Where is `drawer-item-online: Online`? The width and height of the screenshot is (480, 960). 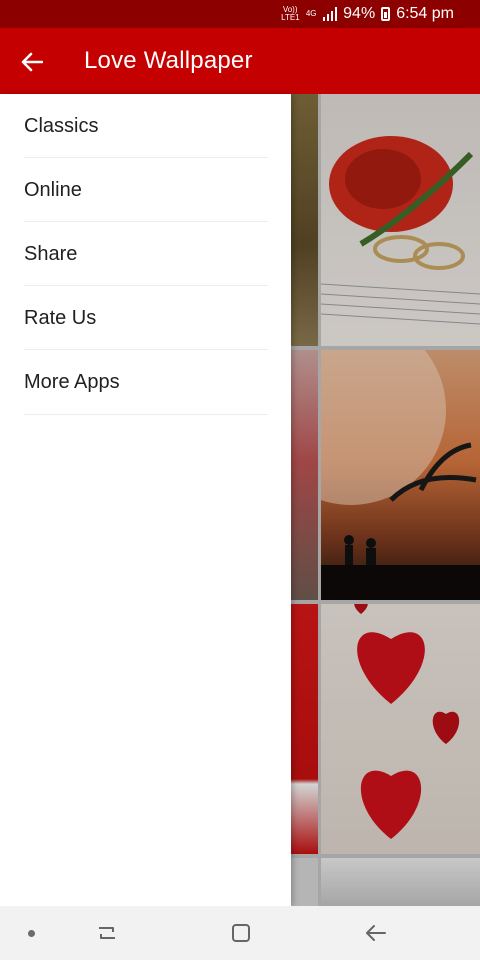 drawer-item-online: Online is located at coordinates (145, 190).